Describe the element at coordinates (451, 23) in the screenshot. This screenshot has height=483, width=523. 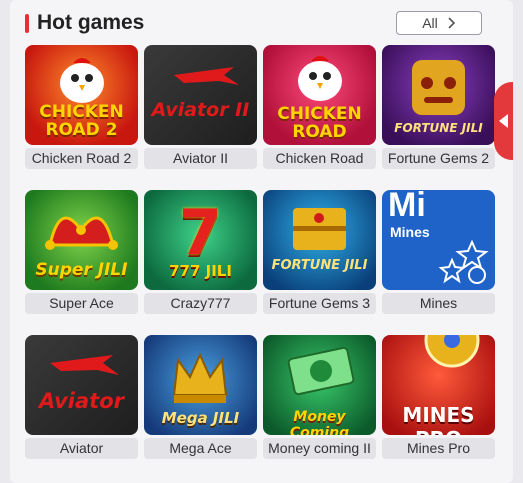
I see `chevron-right-icon` at that location.